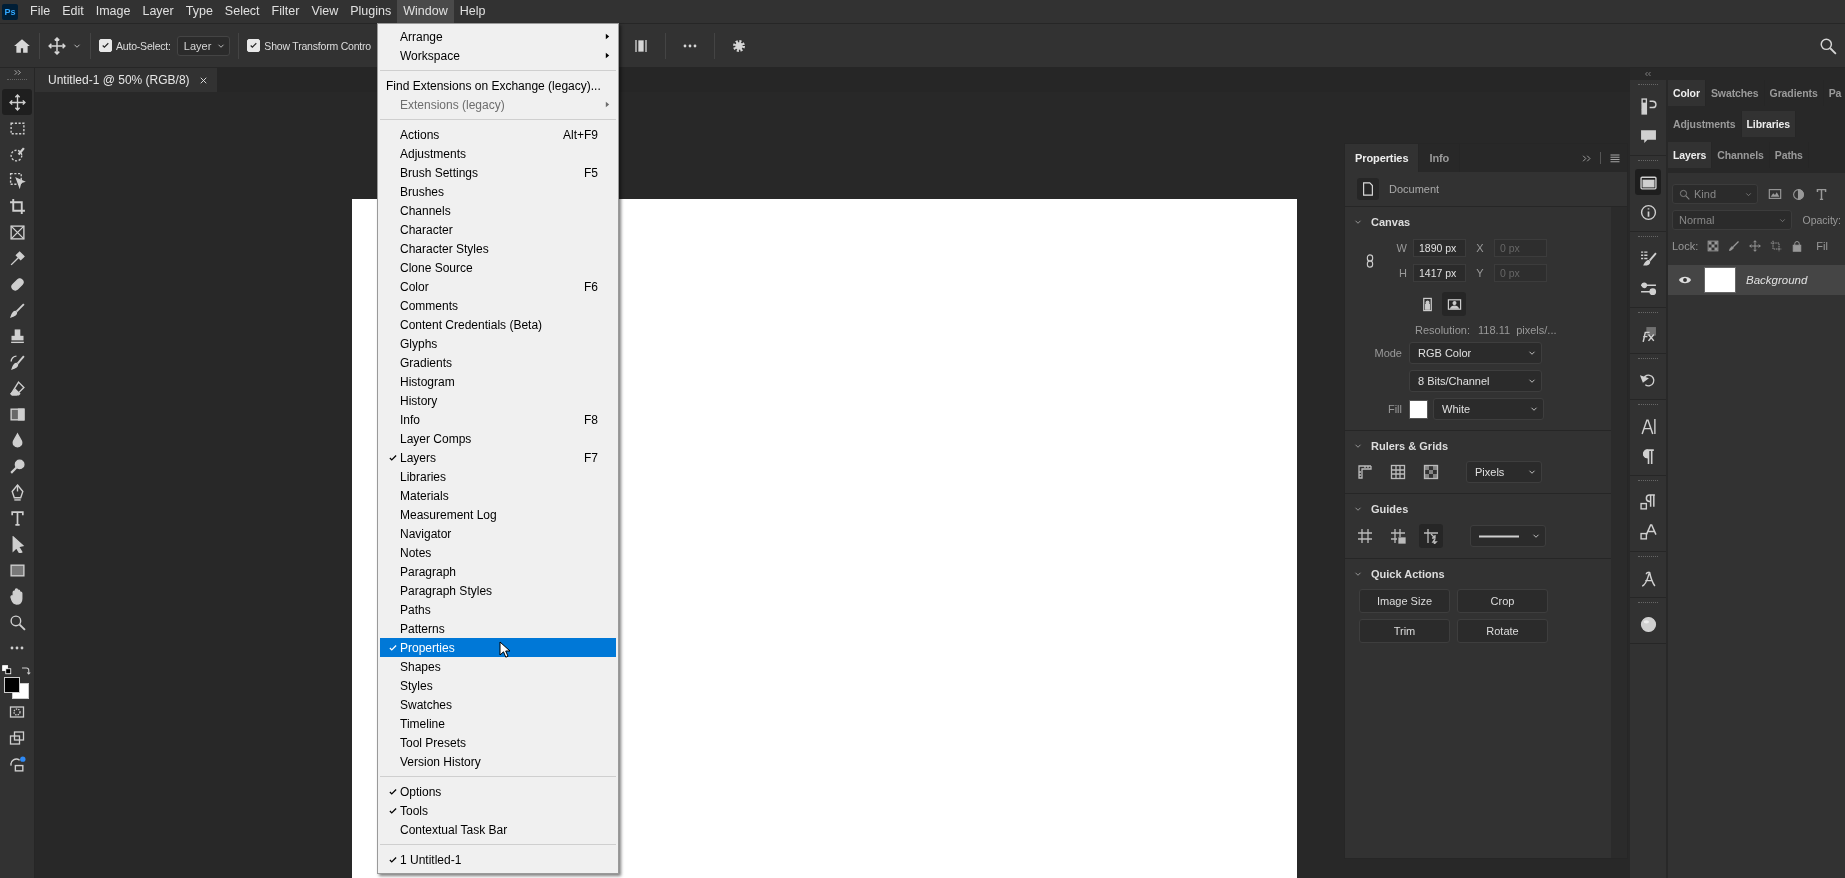  What do you see at coordinates (498, 533) in the screenshot?
I see `menu-item: Navigator` at bounding box center [498, 533].